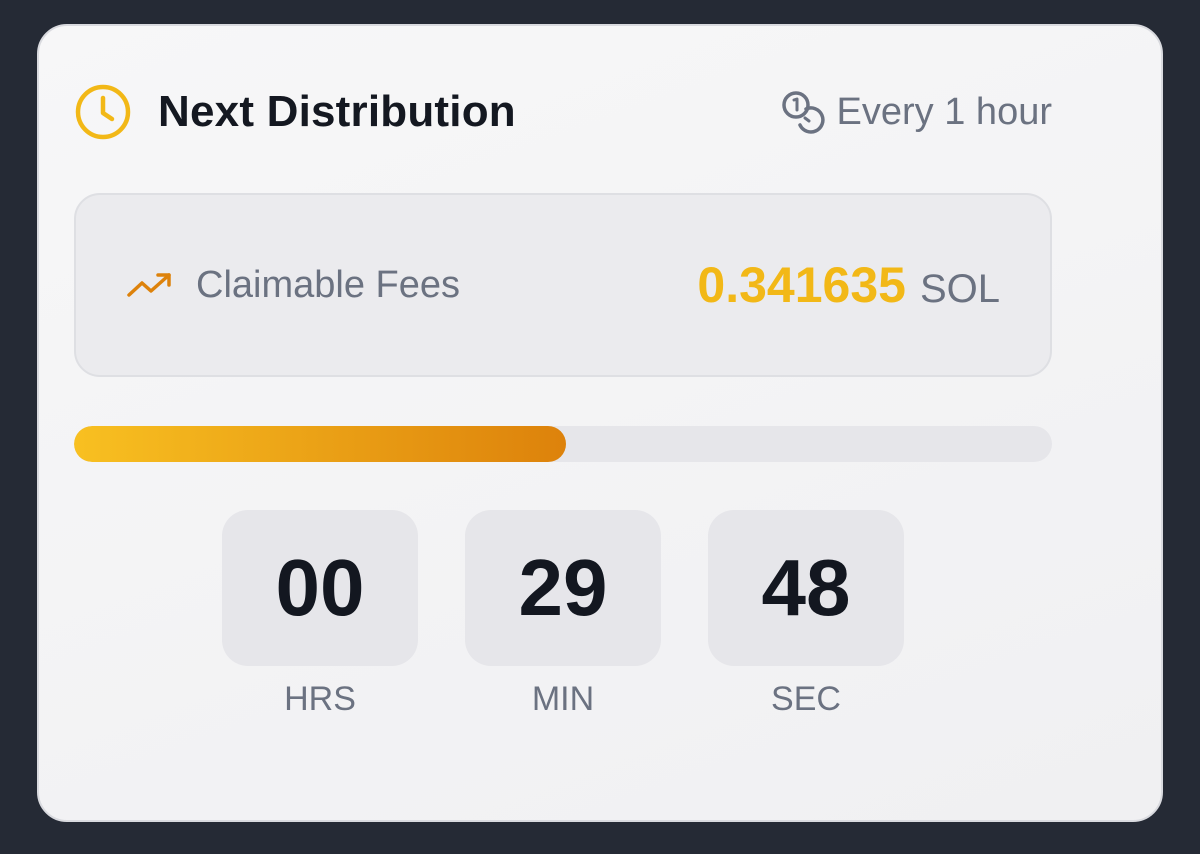  I want to click on seconds-value: 48, so click(806, 588).